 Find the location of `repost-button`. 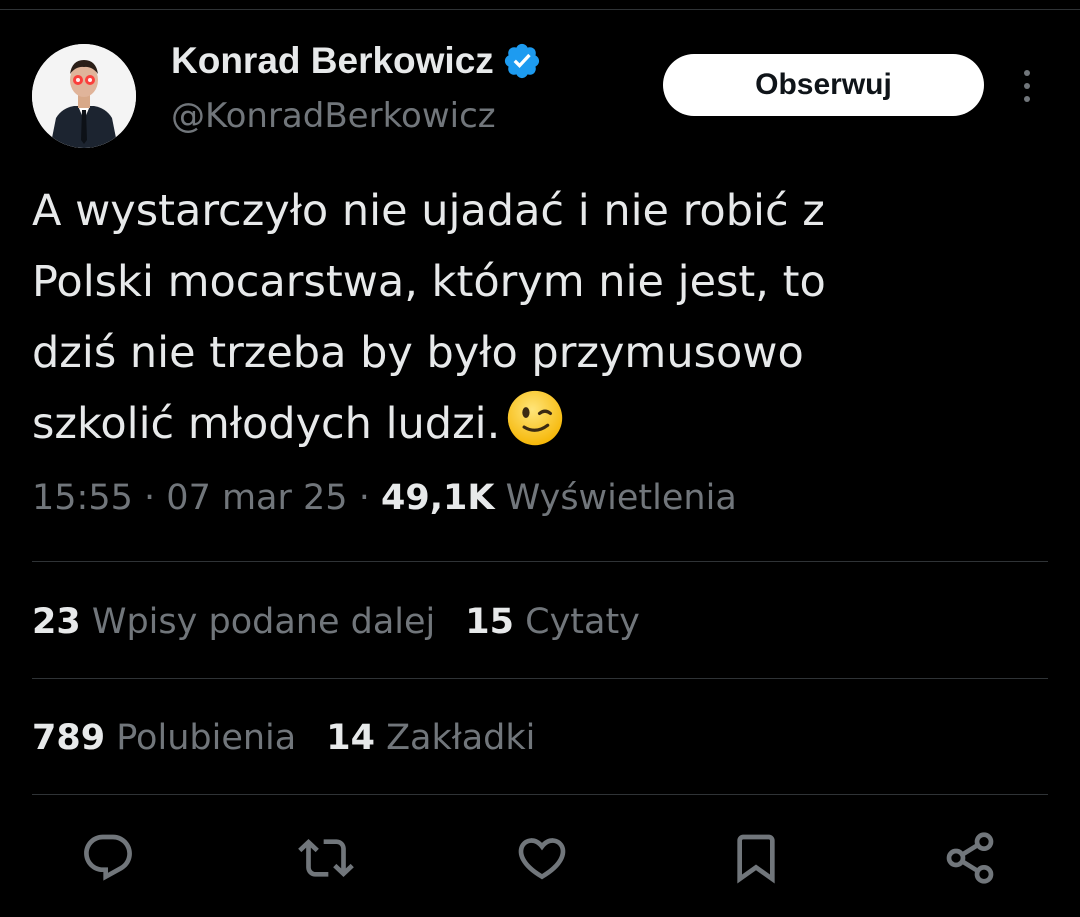

repost-button is located at coordinates (326, 858).